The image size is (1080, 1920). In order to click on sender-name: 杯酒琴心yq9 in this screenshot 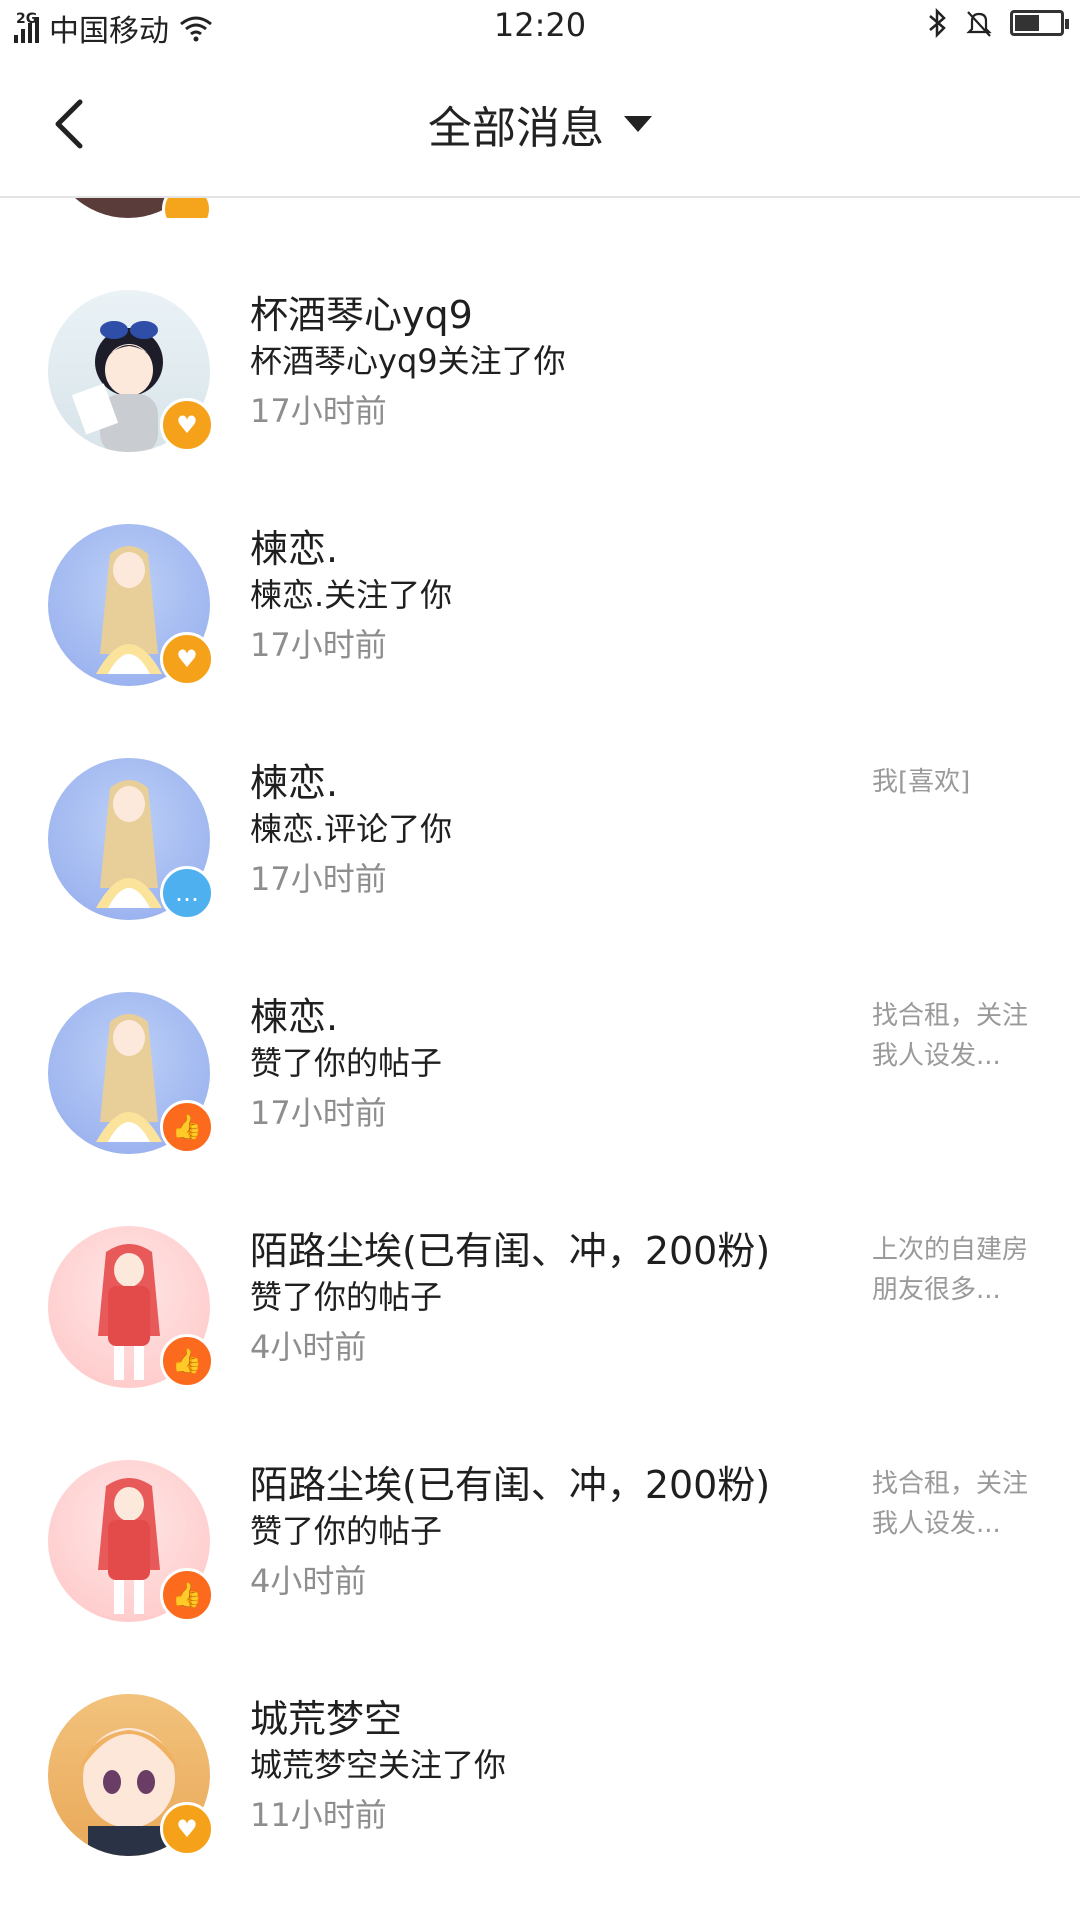, I will do `click(361, 311)`.